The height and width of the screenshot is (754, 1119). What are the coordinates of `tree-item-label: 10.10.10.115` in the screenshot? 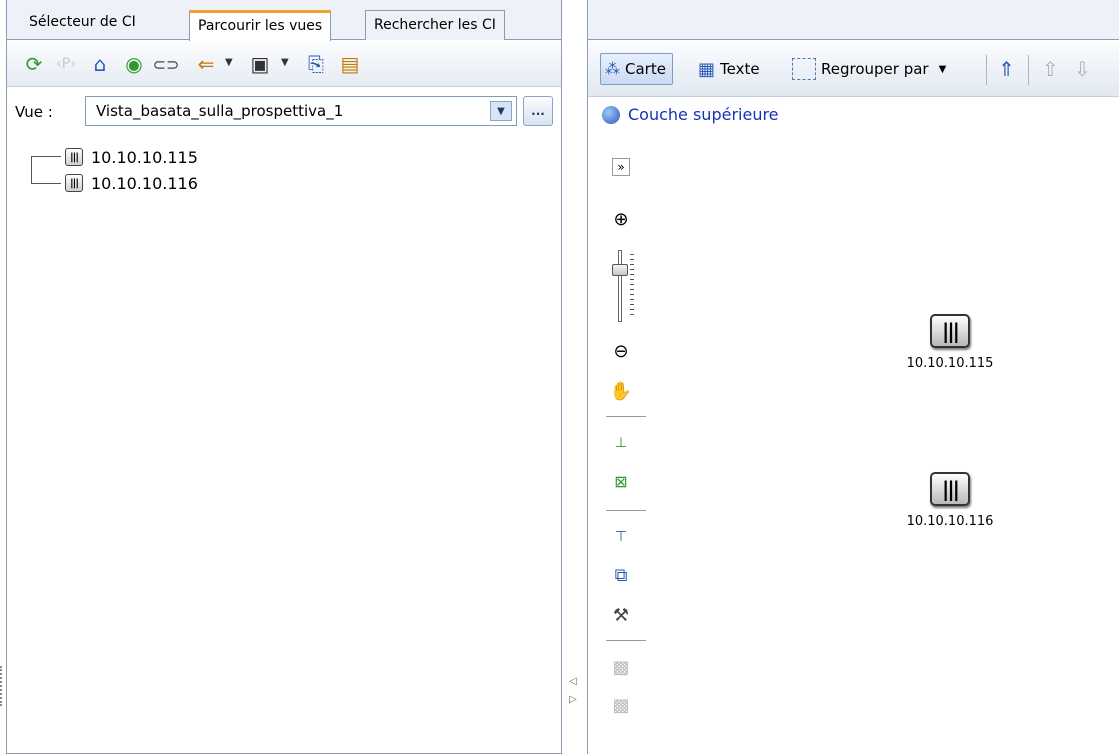 It's located at (144, 157).